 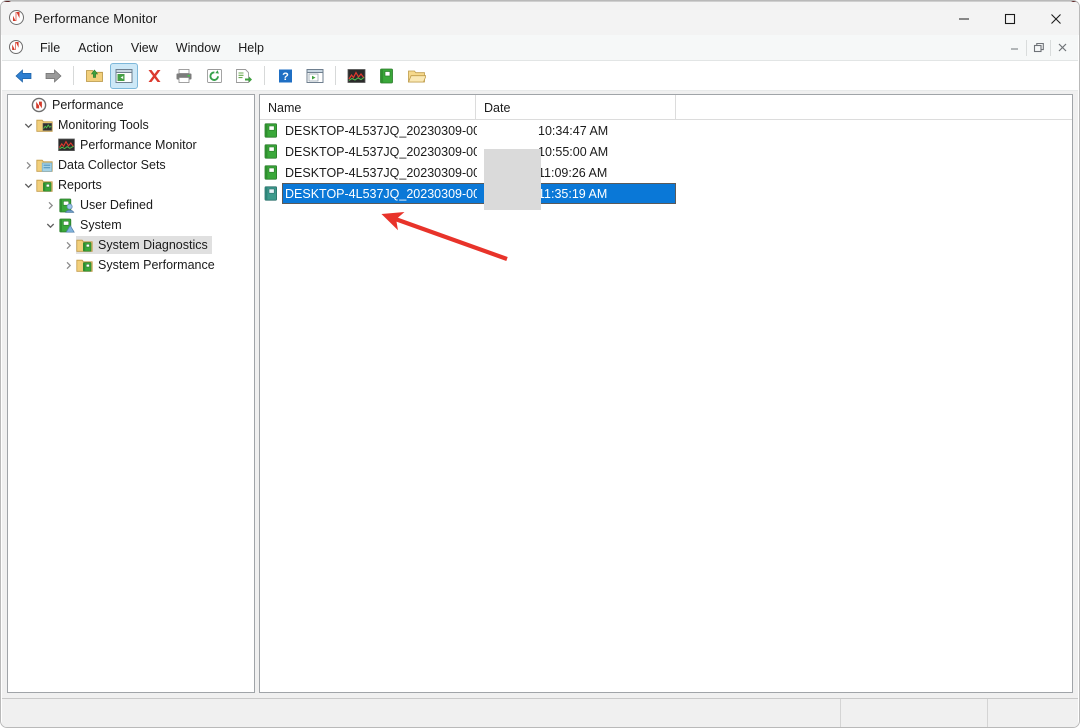 I want to click on help-question-icon: ?, so click(x=285, y=76).